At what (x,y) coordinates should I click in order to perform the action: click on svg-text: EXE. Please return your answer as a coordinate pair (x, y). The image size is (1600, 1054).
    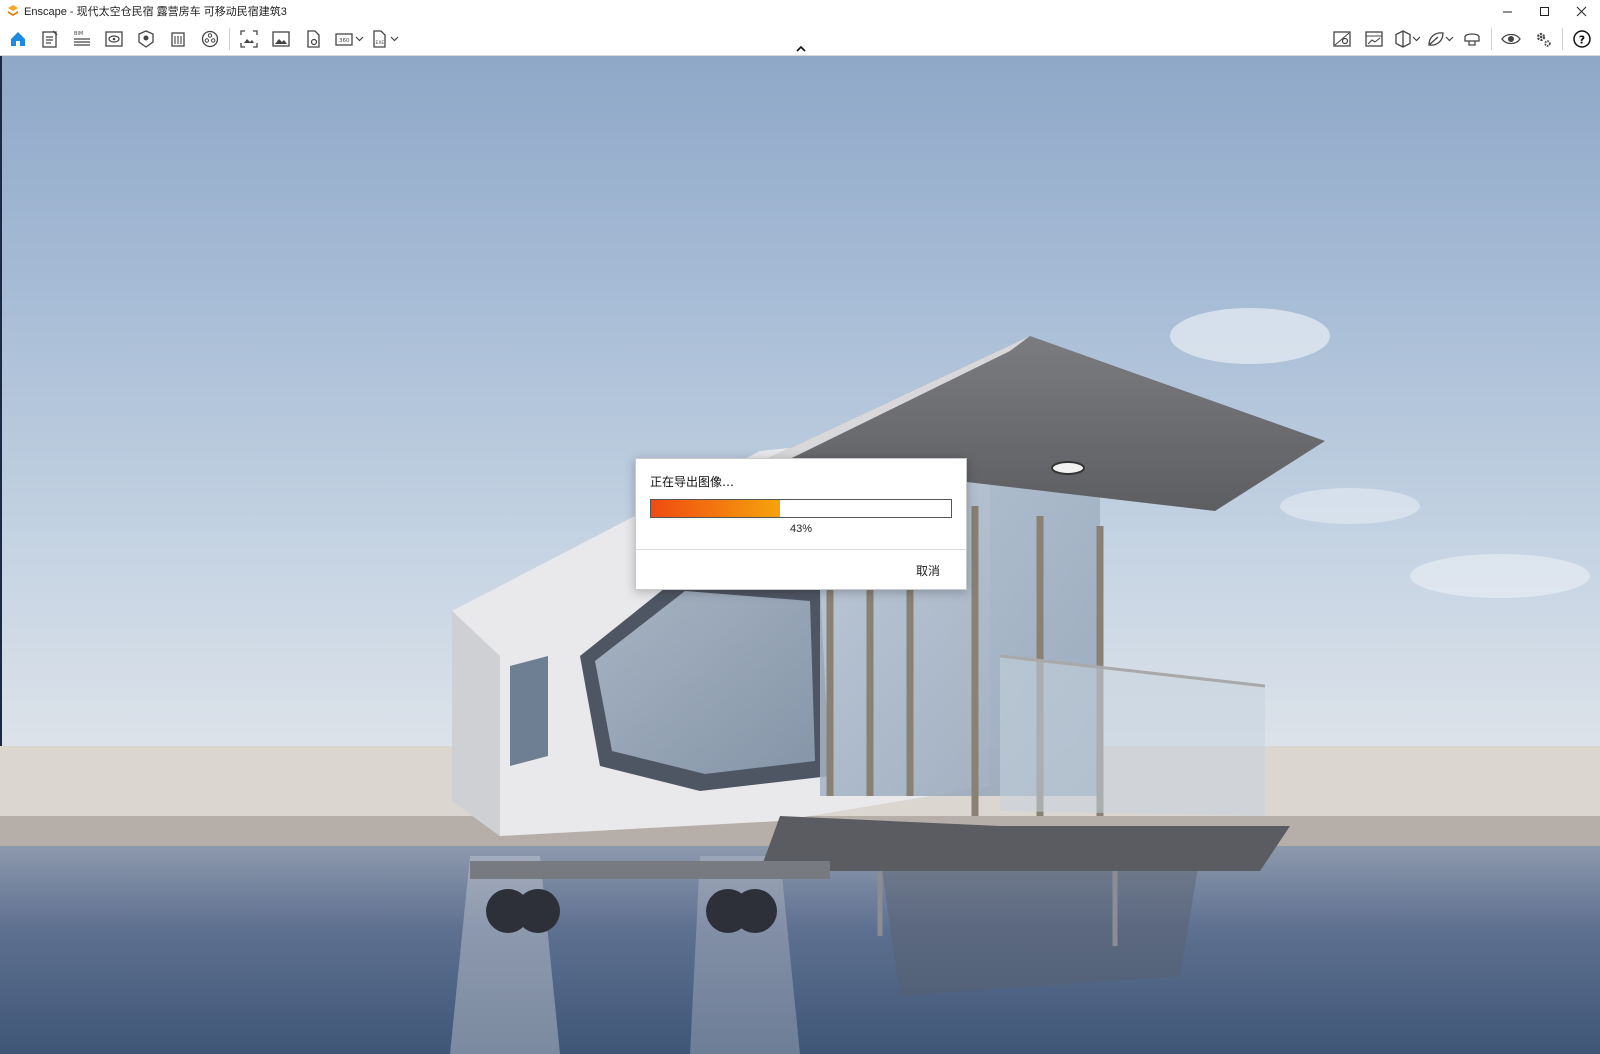
    Looking at the image, I should click on (380, 43).